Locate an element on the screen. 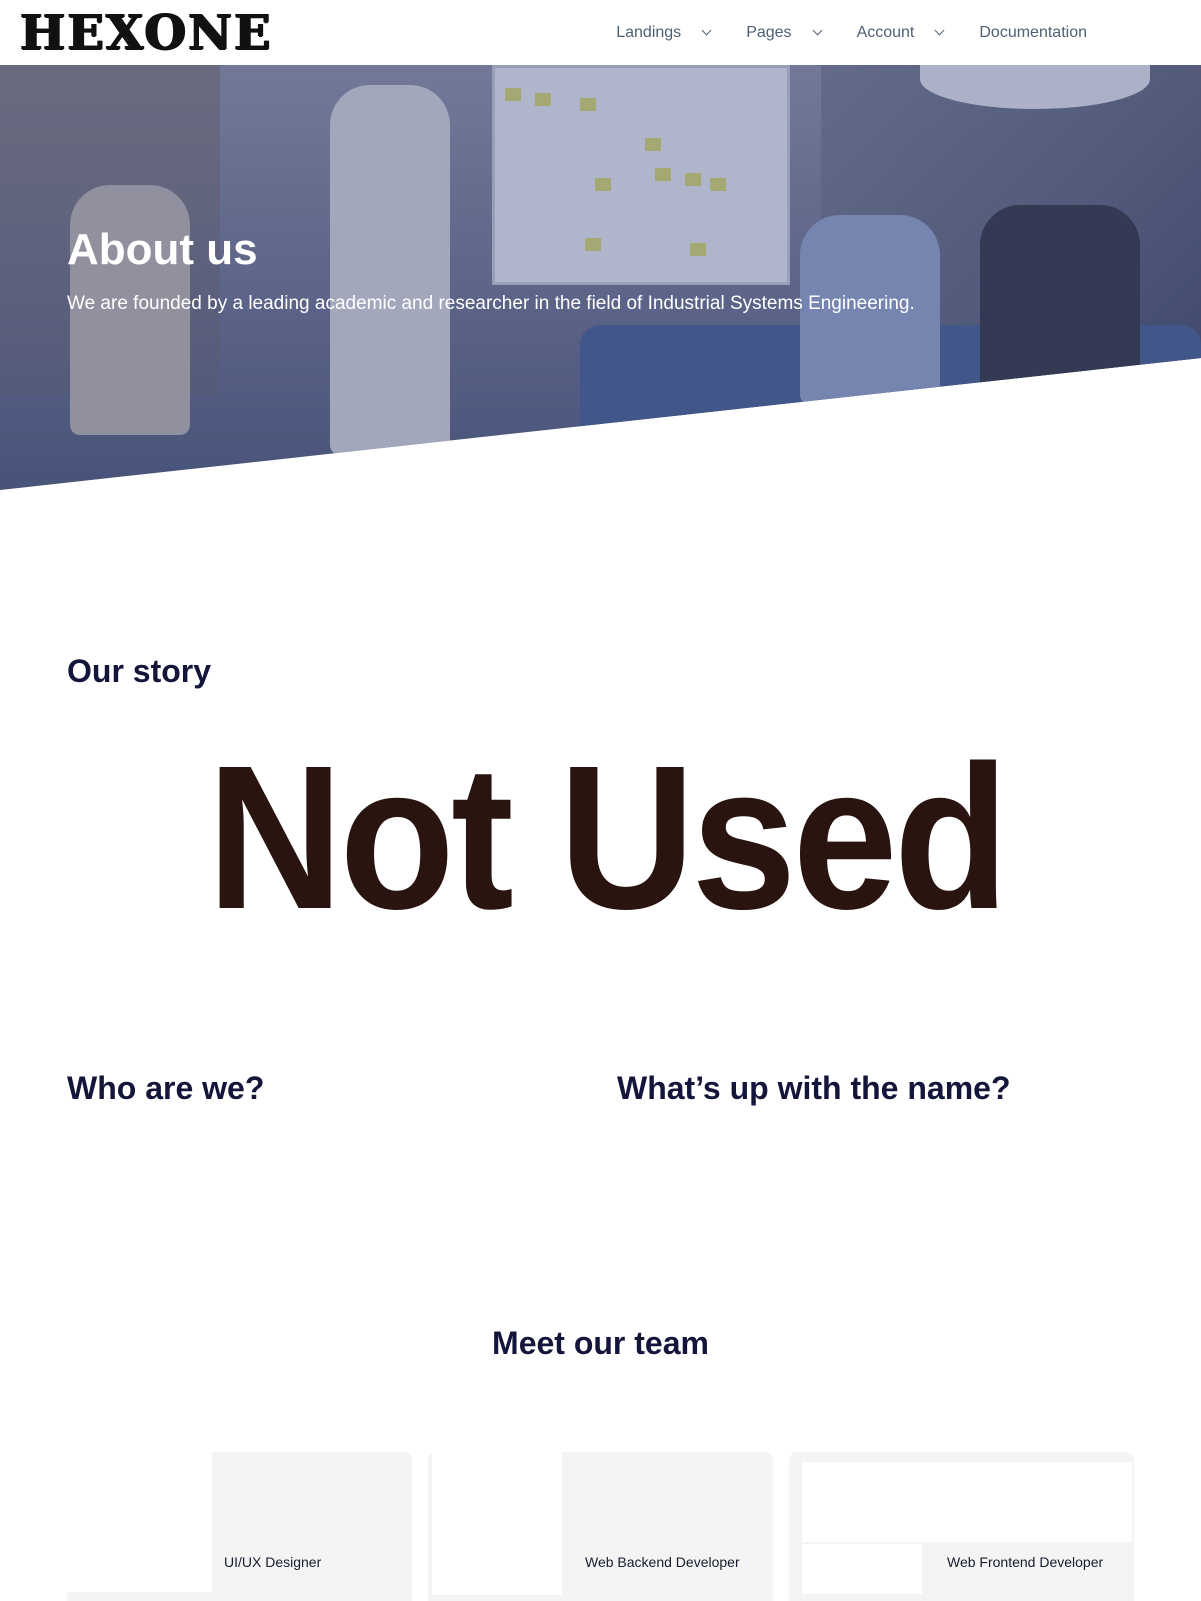  nav-item-documentation: Documentation is located at coordinates (1033, 33).